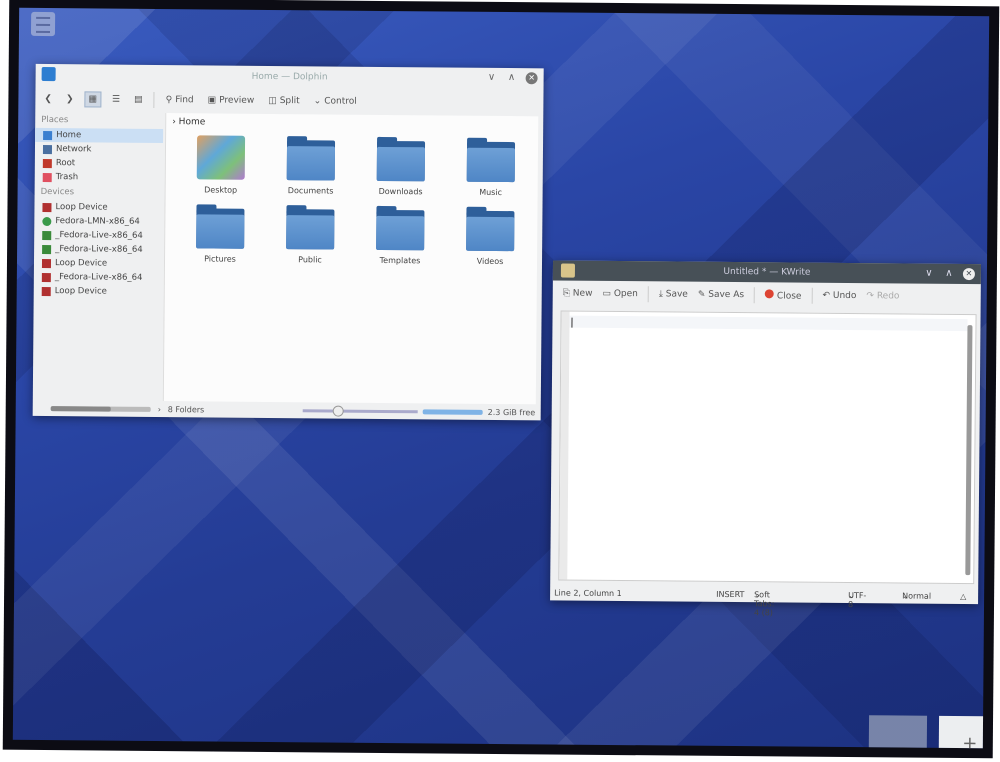  Describe the element at coordinates (726, 295) in the screenshot. I see `save-as-label: Save As` at that location.